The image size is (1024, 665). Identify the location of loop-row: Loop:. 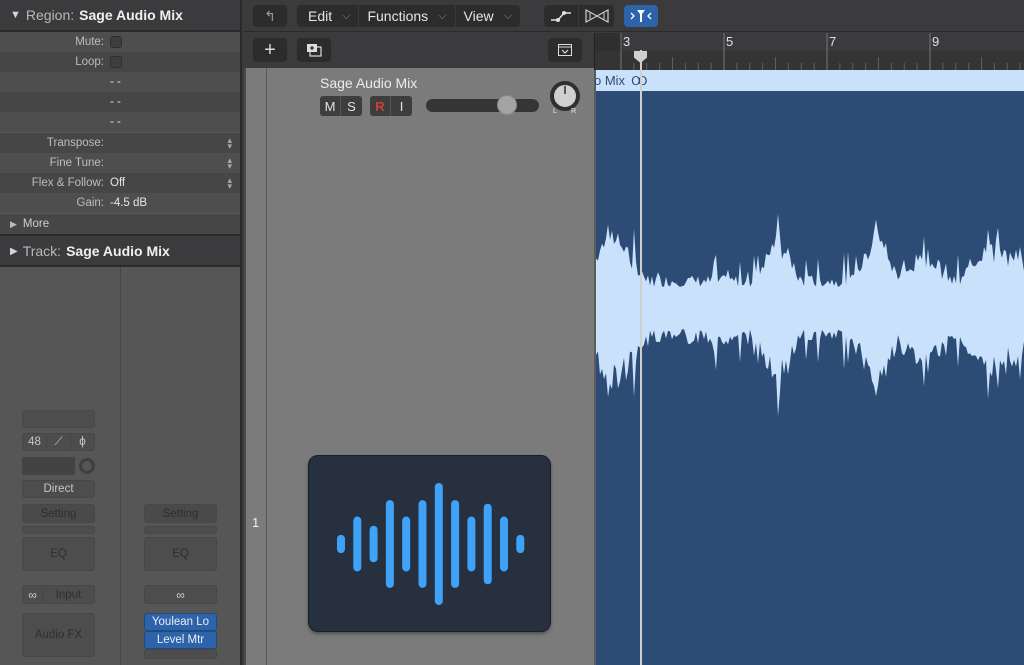
(120, 62).